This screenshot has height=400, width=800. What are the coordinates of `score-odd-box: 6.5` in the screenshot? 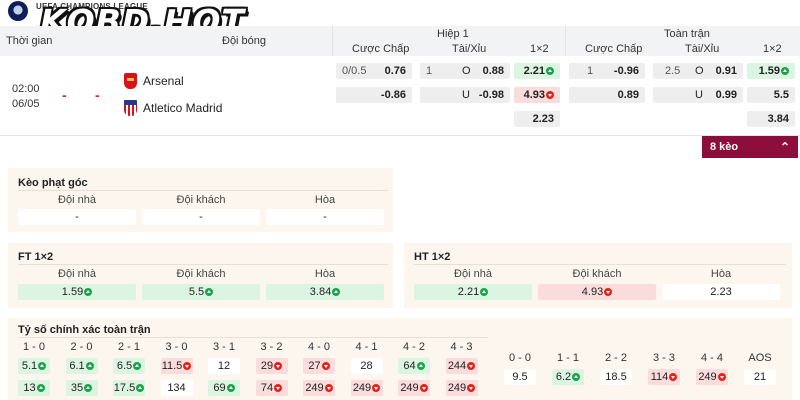 It's located at (129, 366).